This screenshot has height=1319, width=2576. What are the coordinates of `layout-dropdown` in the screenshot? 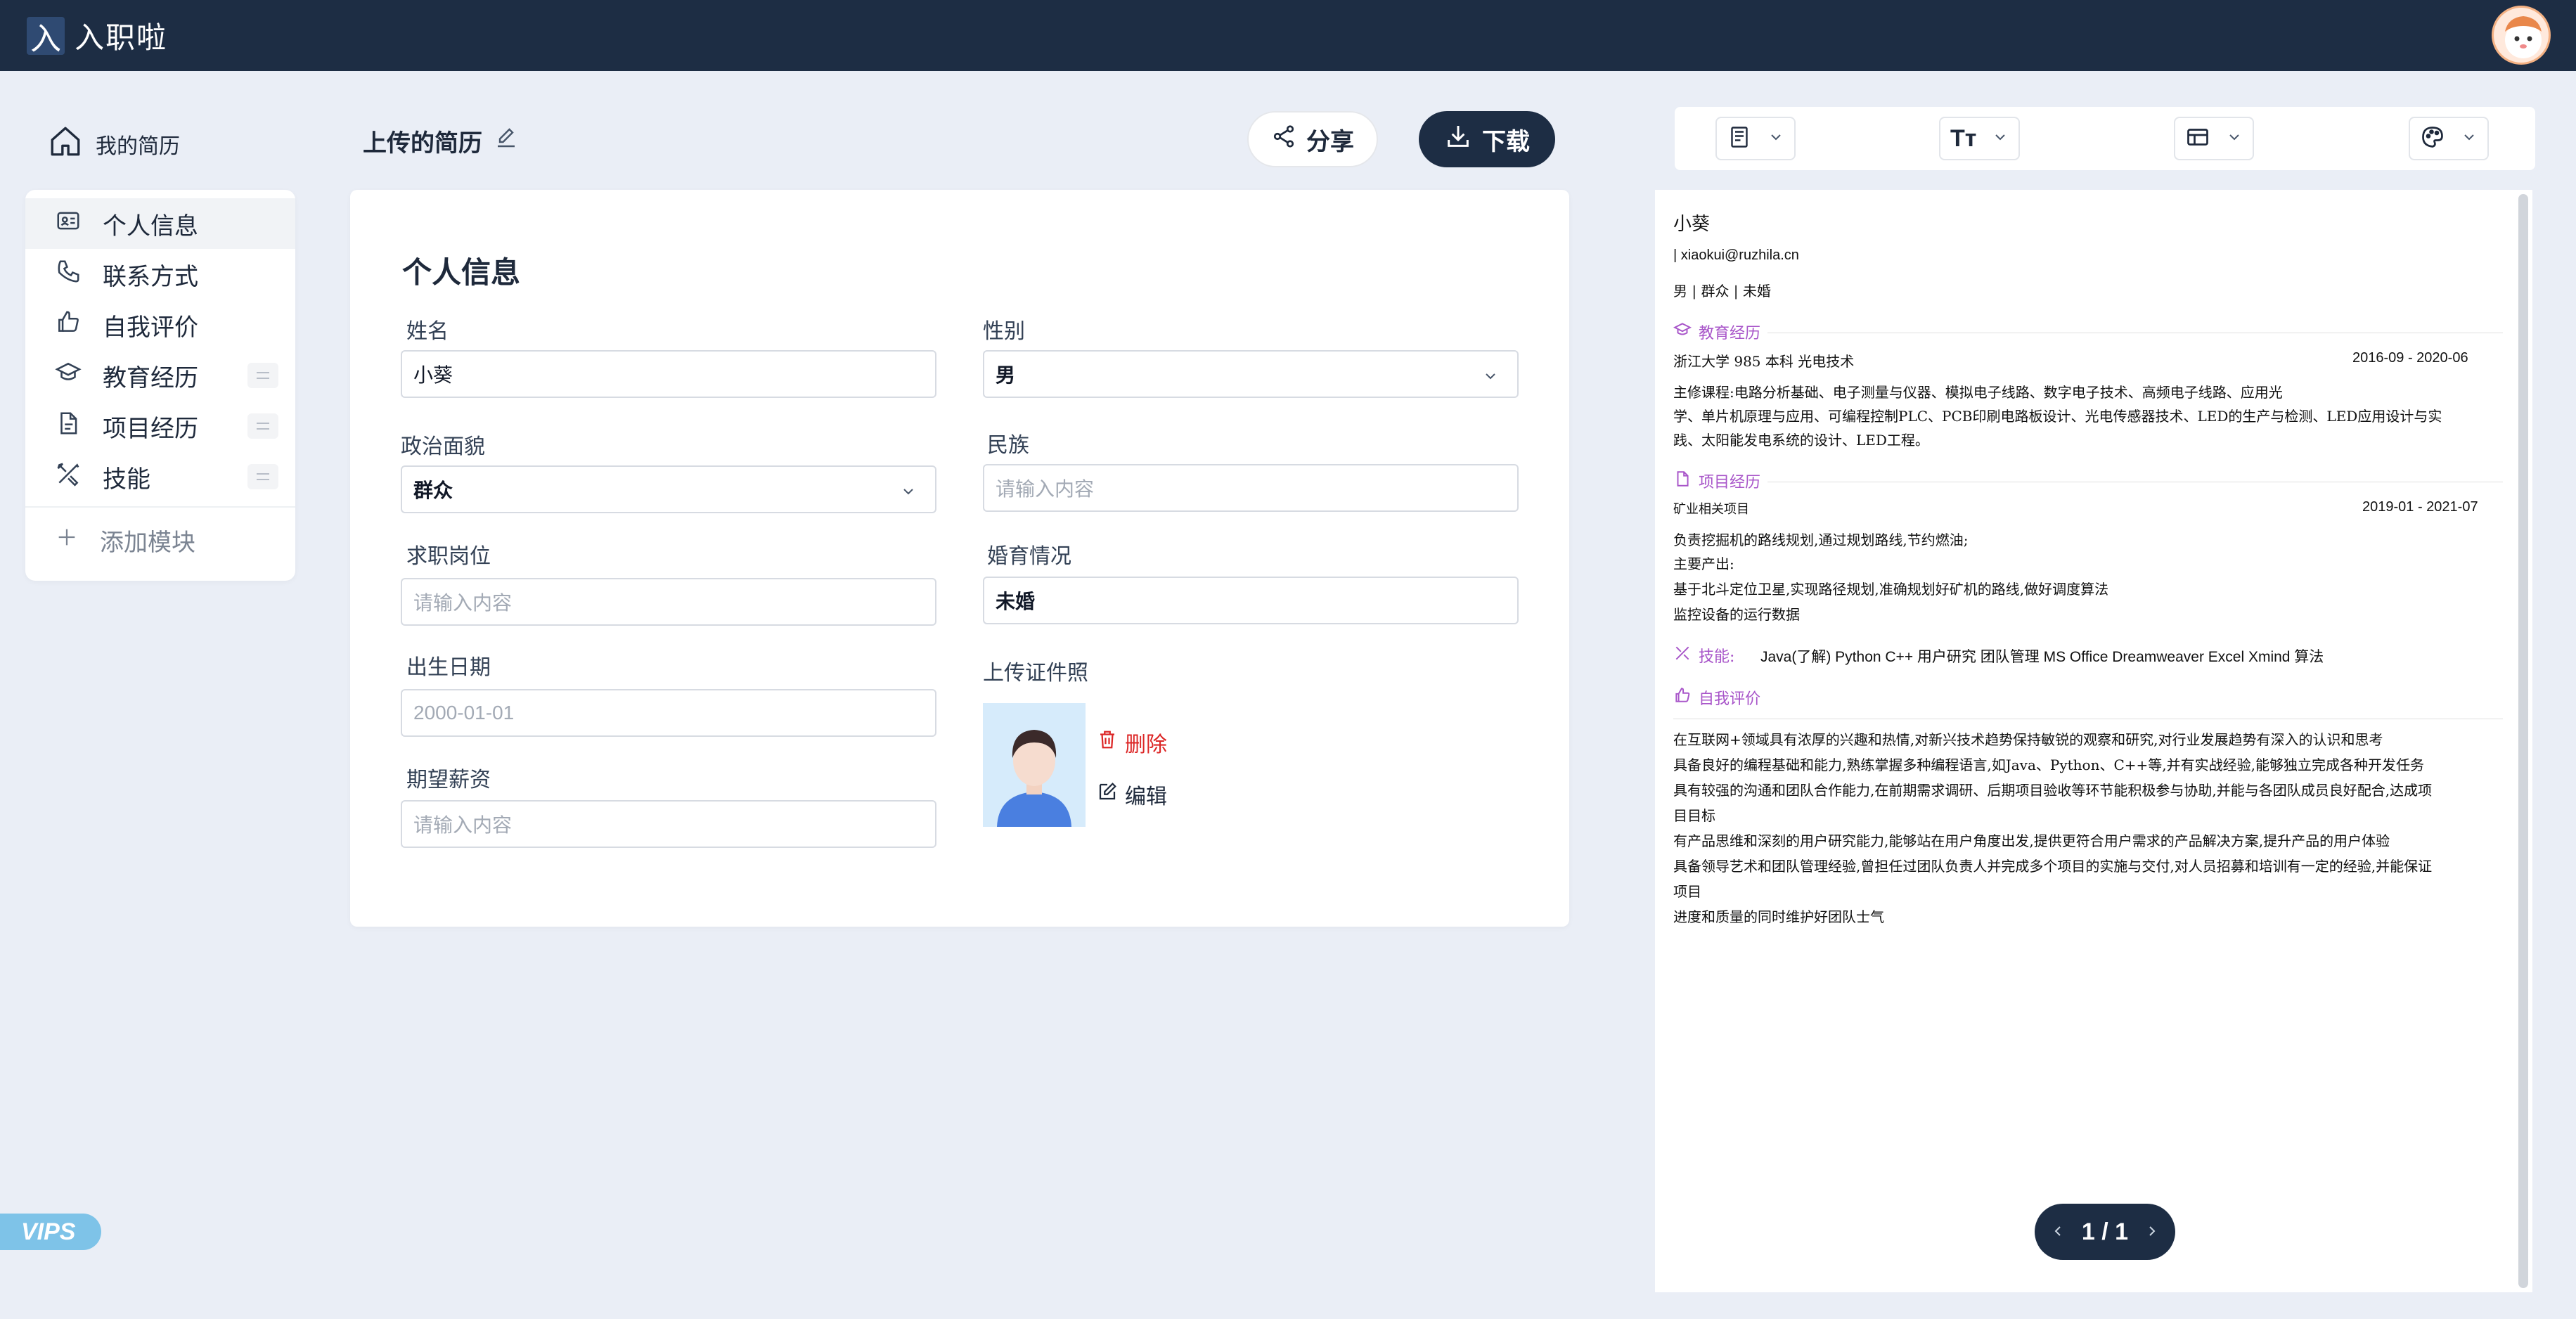 It's located at (2214, 138).